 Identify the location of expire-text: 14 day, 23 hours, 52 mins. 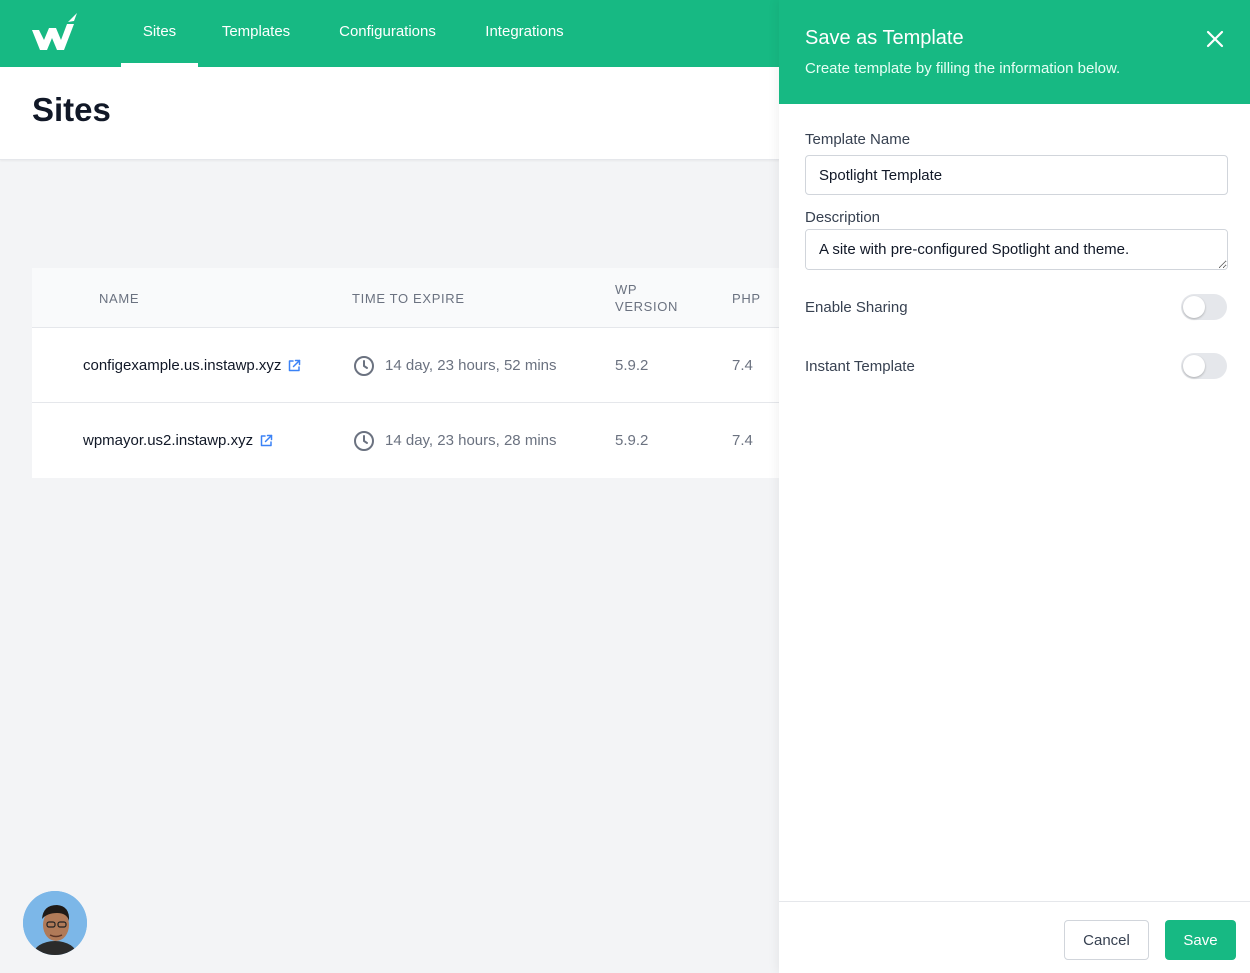
(471, 365).